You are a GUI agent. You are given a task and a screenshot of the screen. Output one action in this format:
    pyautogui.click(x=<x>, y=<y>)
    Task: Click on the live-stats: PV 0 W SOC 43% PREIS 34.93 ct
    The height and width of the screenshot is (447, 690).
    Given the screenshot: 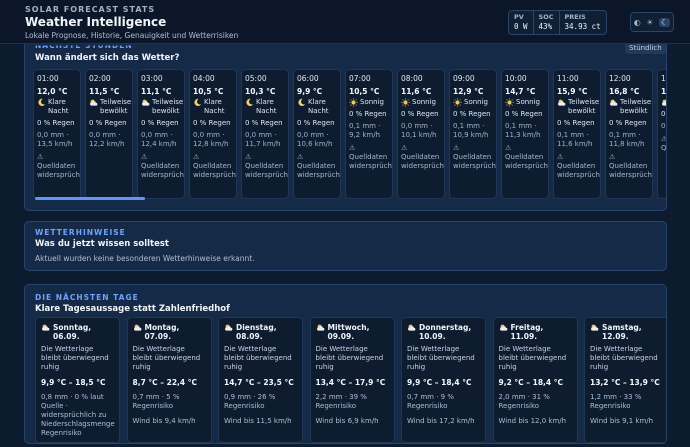 What is the action you would take?
    pyautogui.click(x=557, y=22)
    